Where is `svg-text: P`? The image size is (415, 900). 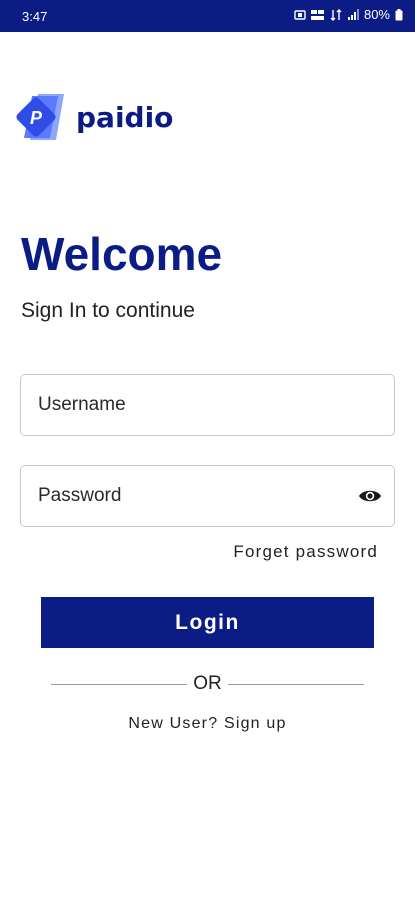 svg-text: P is located at coordinates (36, 118).